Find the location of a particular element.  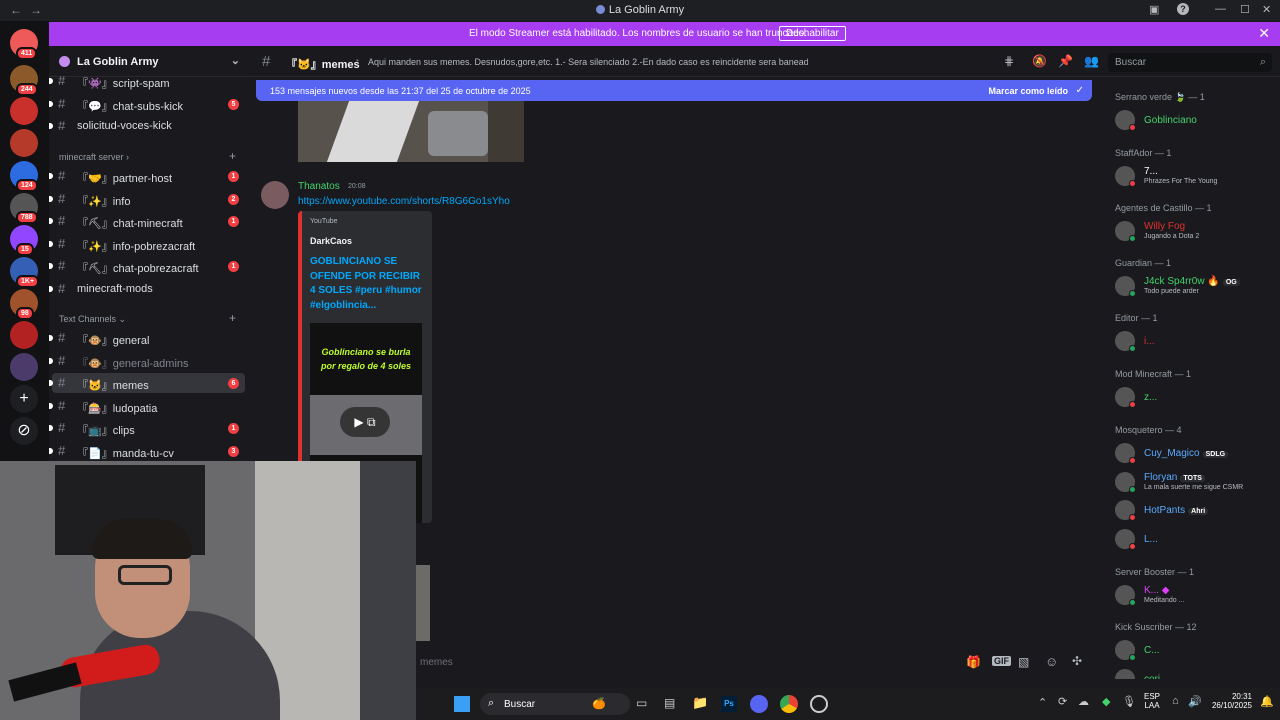

channel-item: # 『👾』script-spam is located at coordinates (147, 81).